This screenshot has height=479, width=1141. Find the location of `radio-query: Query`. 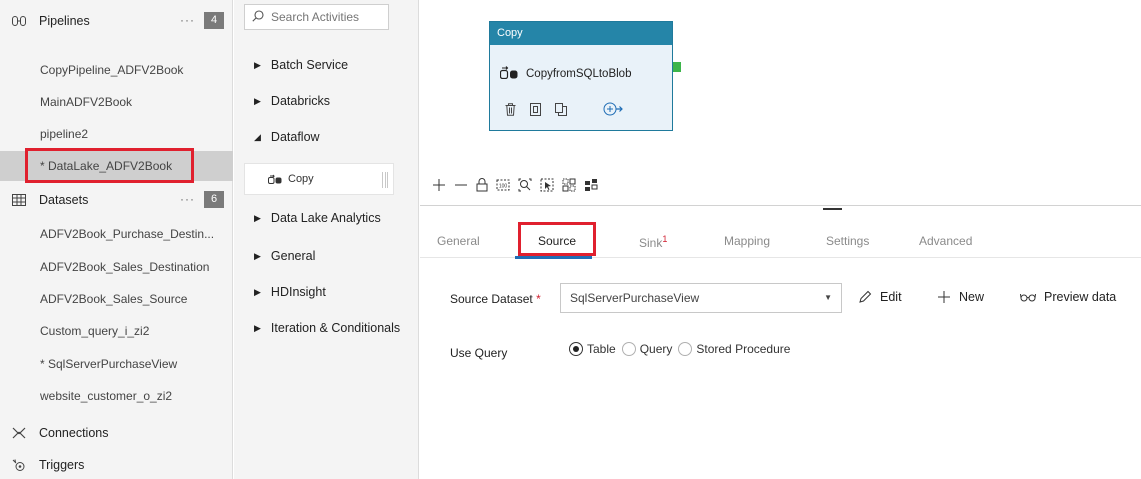

radio-query: Query is located at coordinates (647, 349).